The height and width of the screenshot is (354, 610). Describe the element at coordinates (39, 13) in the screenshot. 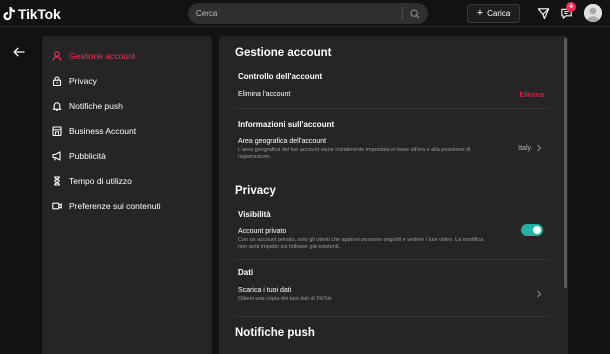

I see `brand-name: TikTok` at that location.